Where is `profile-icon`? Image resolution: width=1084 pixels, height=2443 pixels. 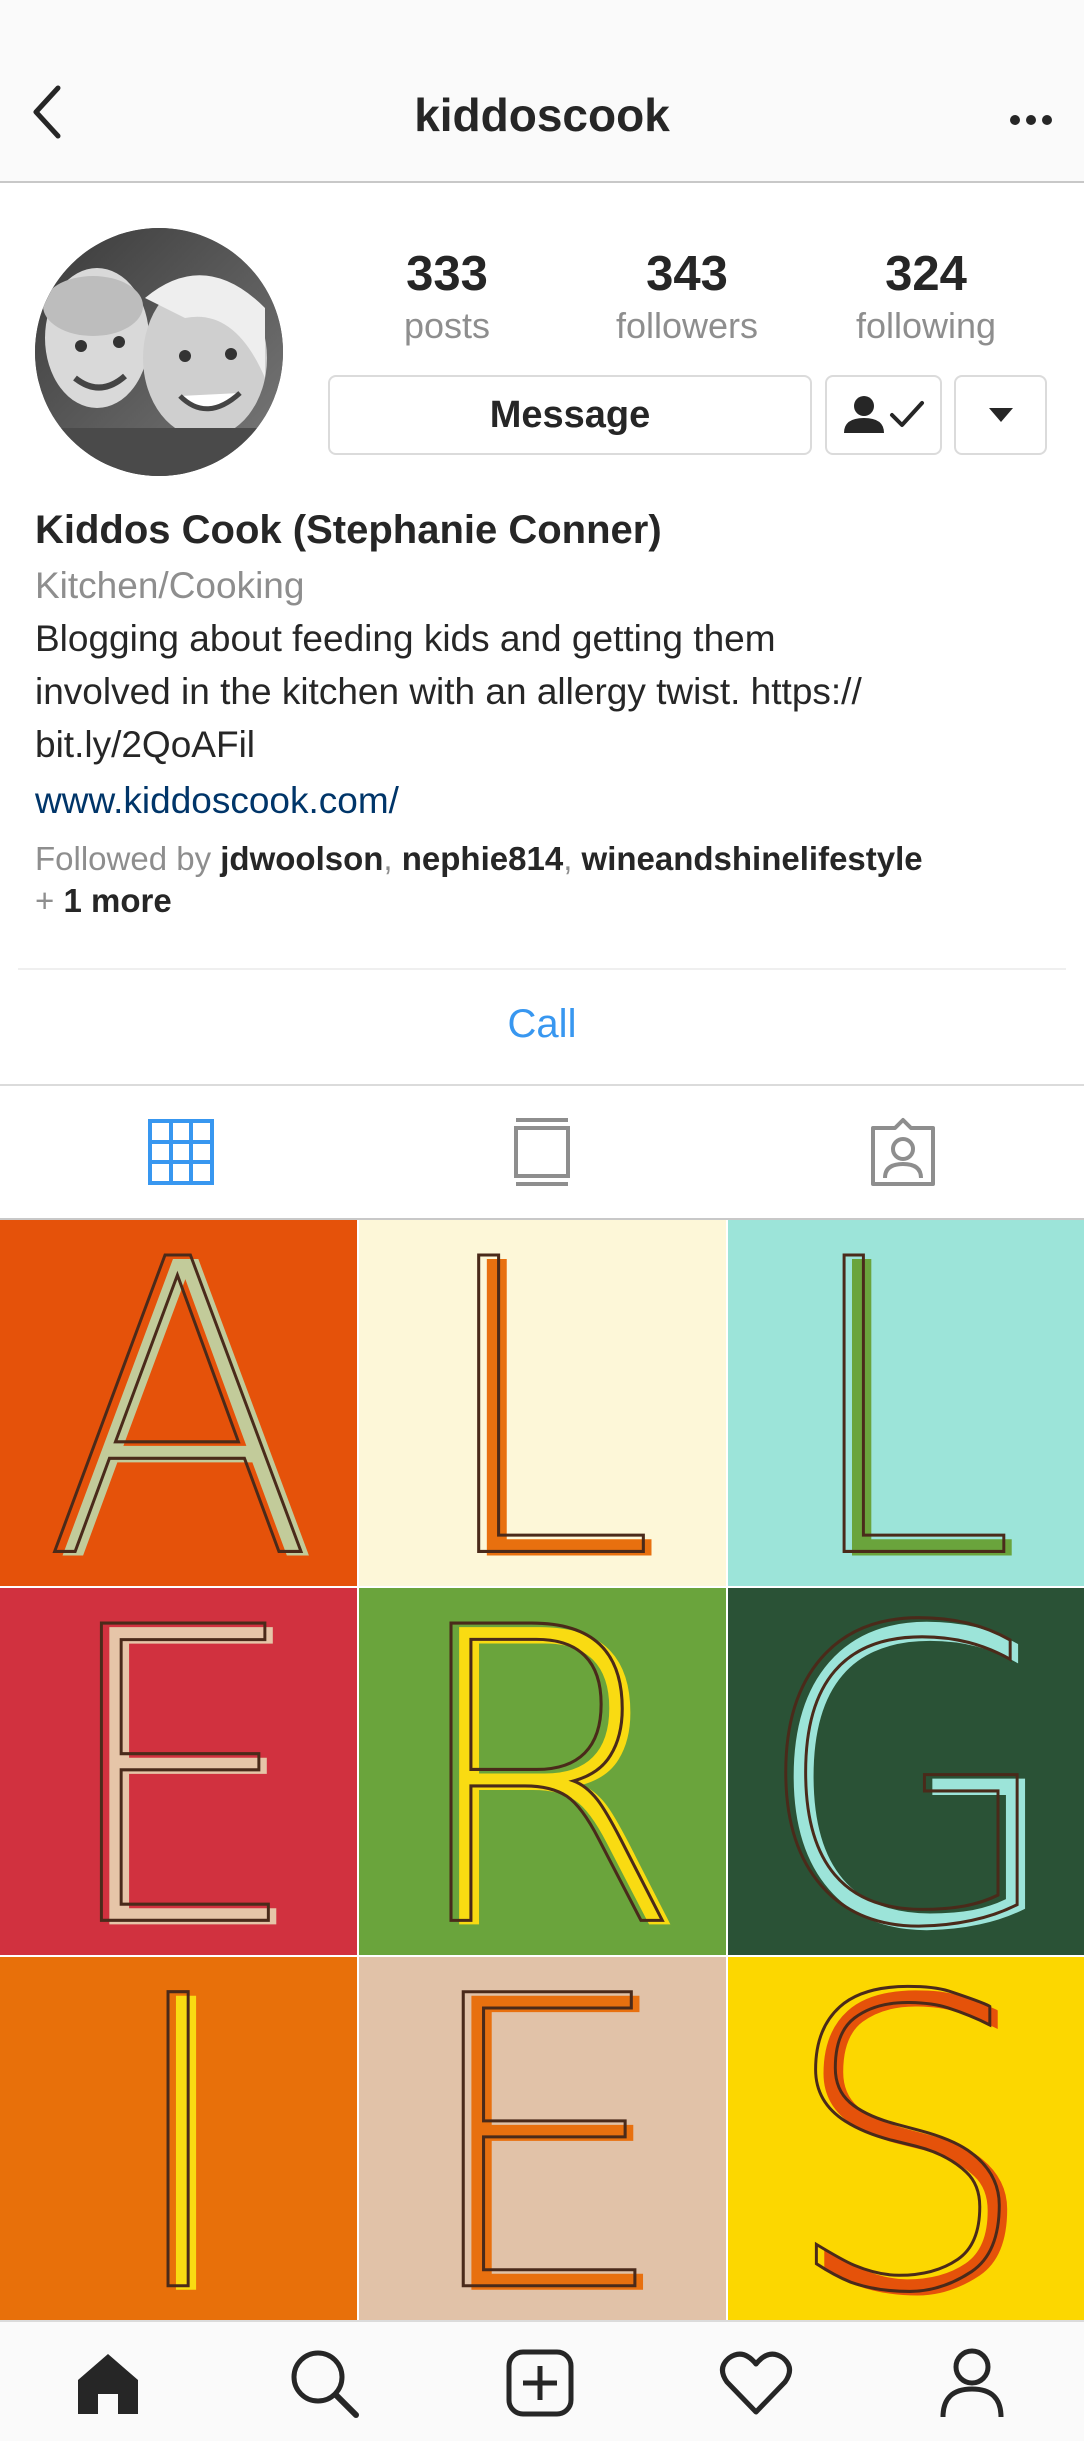 profile-icon is located at coordinates (972, 2382).